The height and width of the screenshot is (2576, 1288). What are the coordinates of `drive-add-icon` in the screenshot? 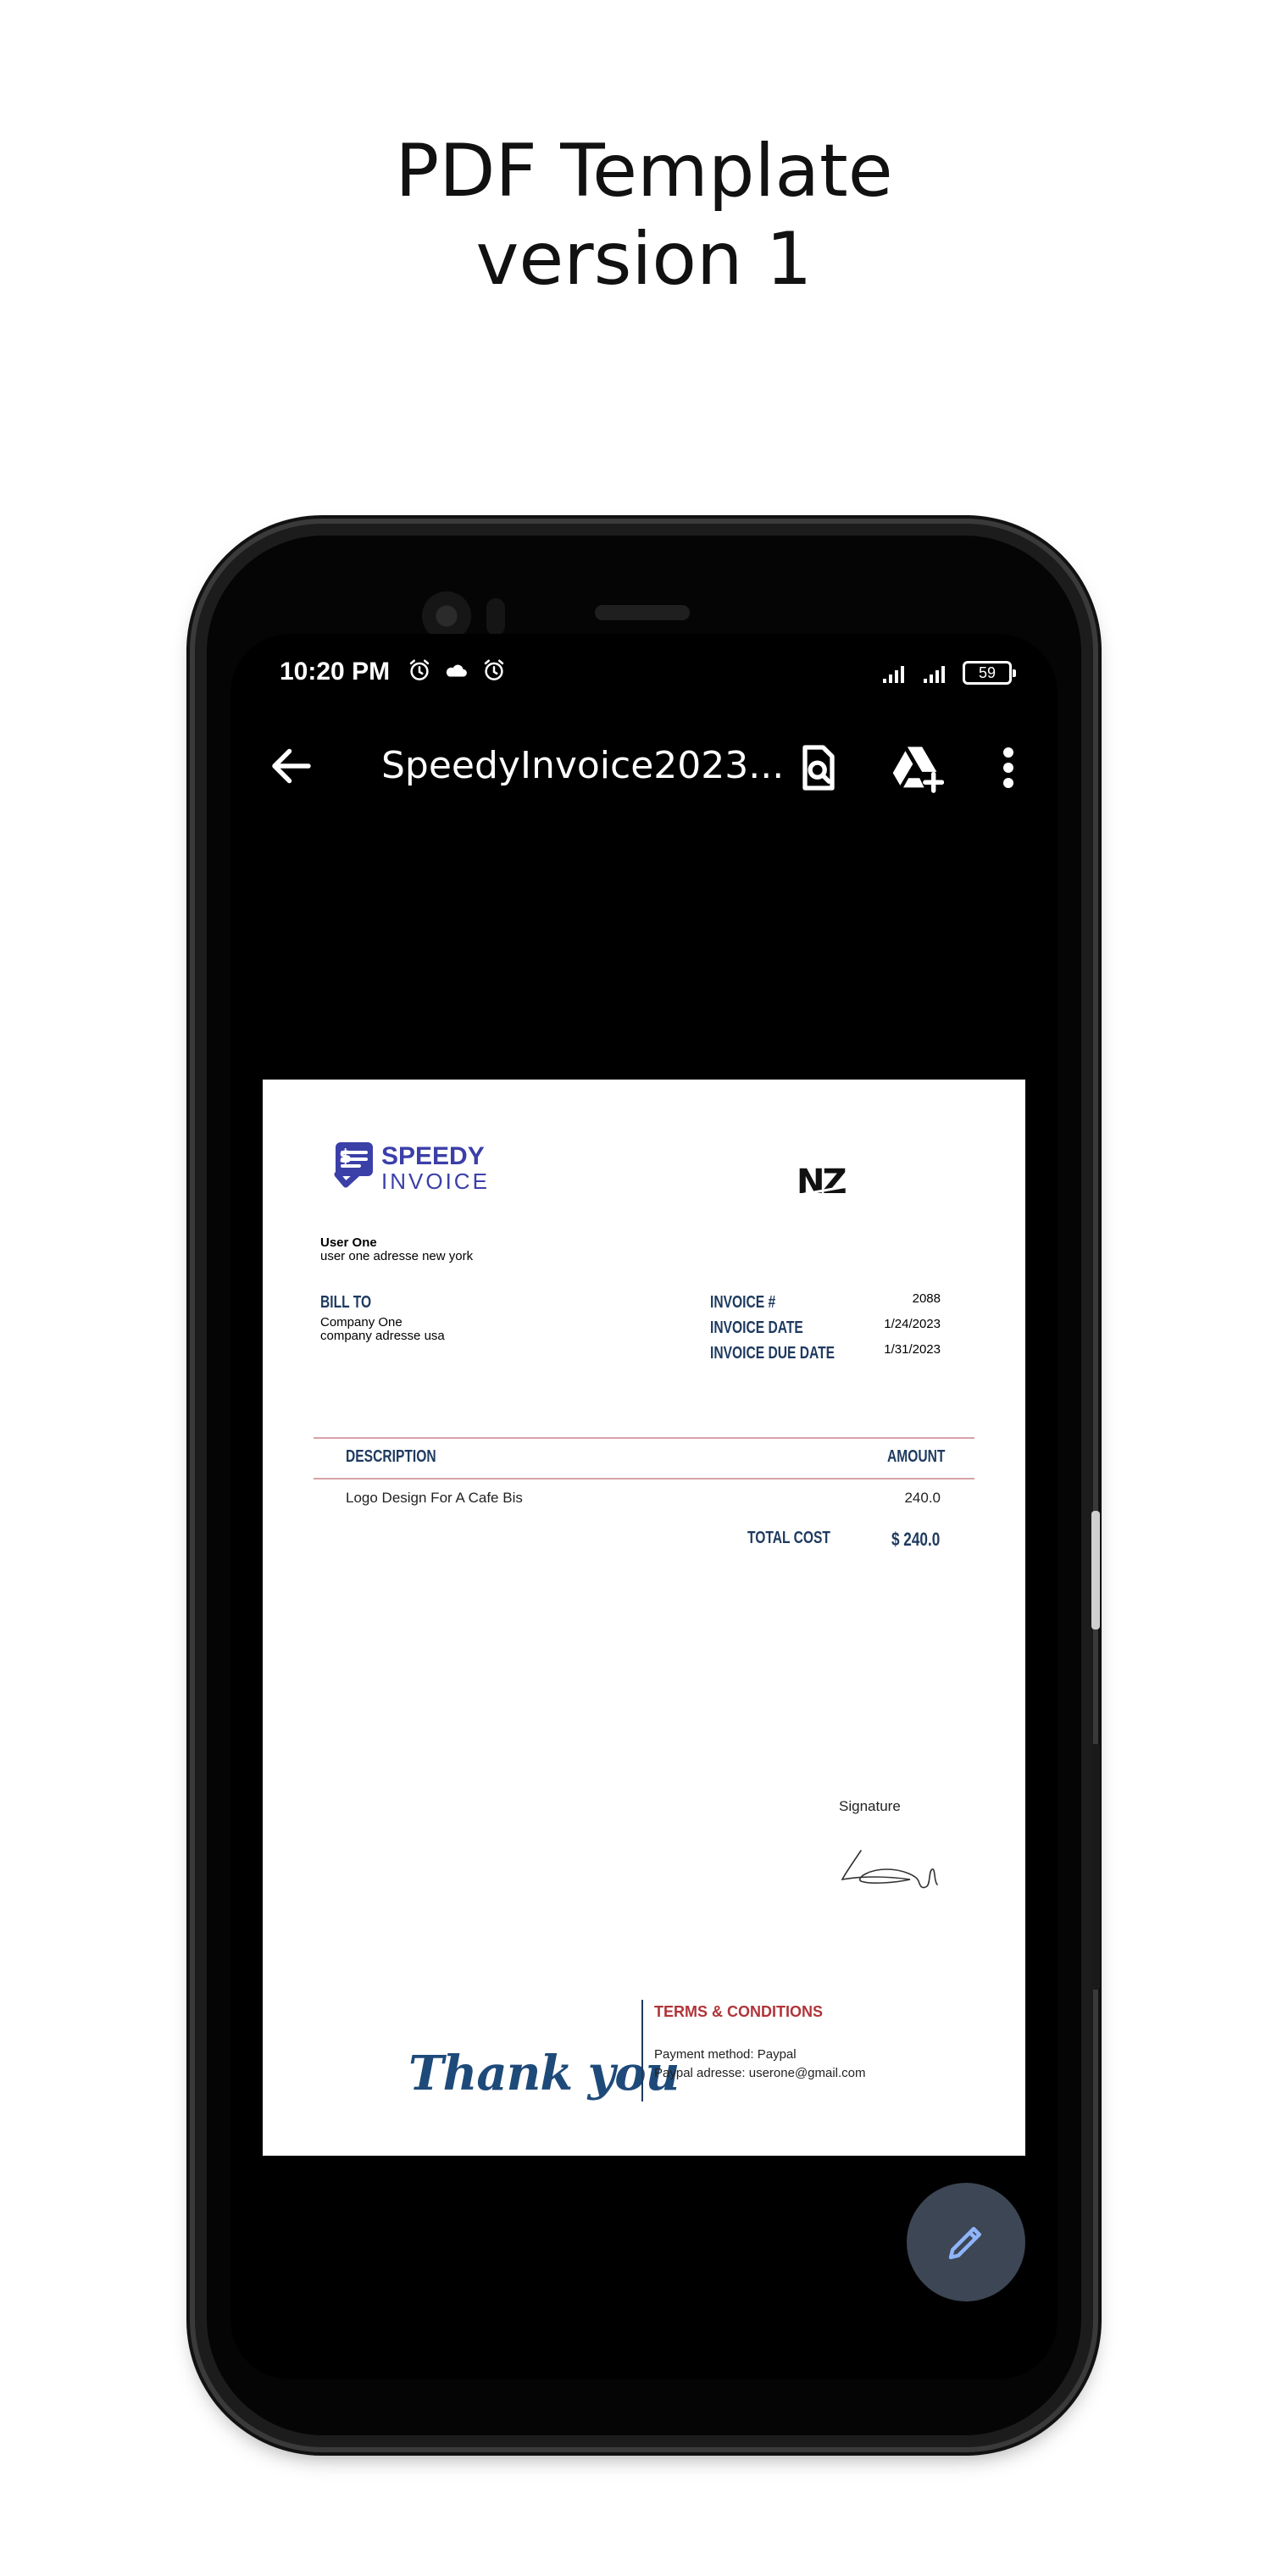 It's located at (917, 767).